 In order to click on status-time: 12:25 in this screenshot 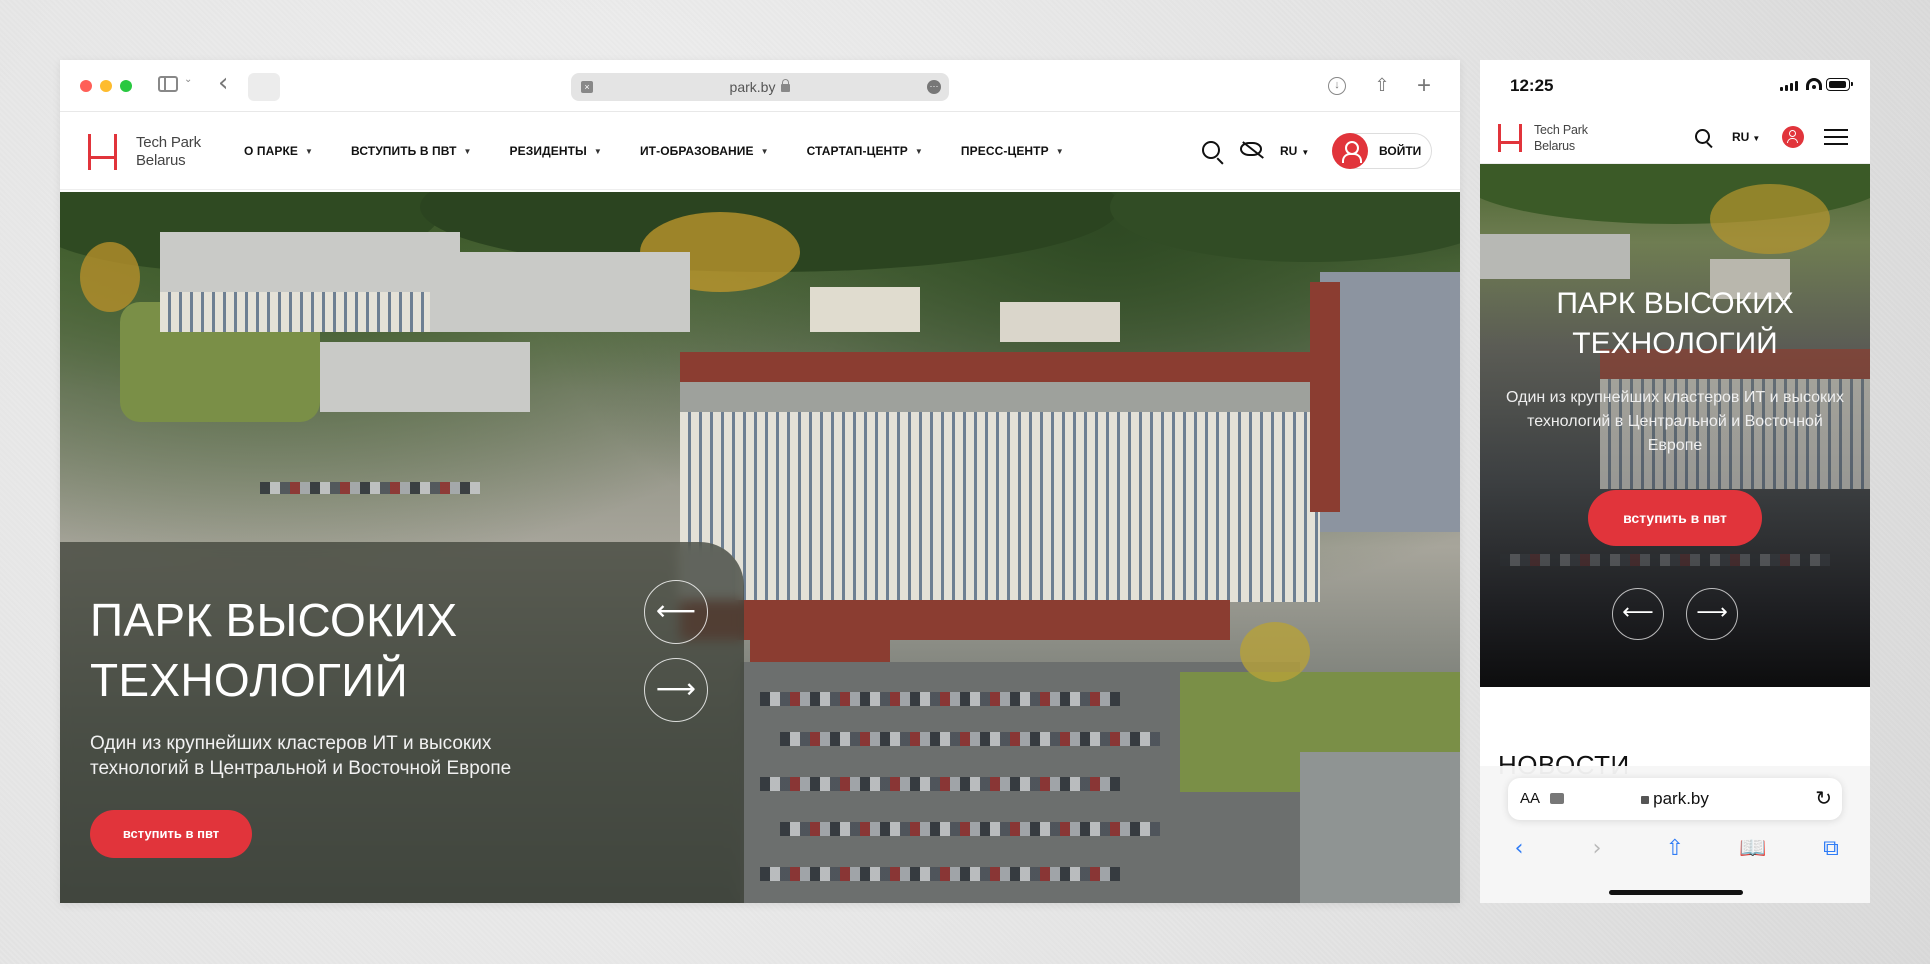, I will do `click(1532, 85)`.